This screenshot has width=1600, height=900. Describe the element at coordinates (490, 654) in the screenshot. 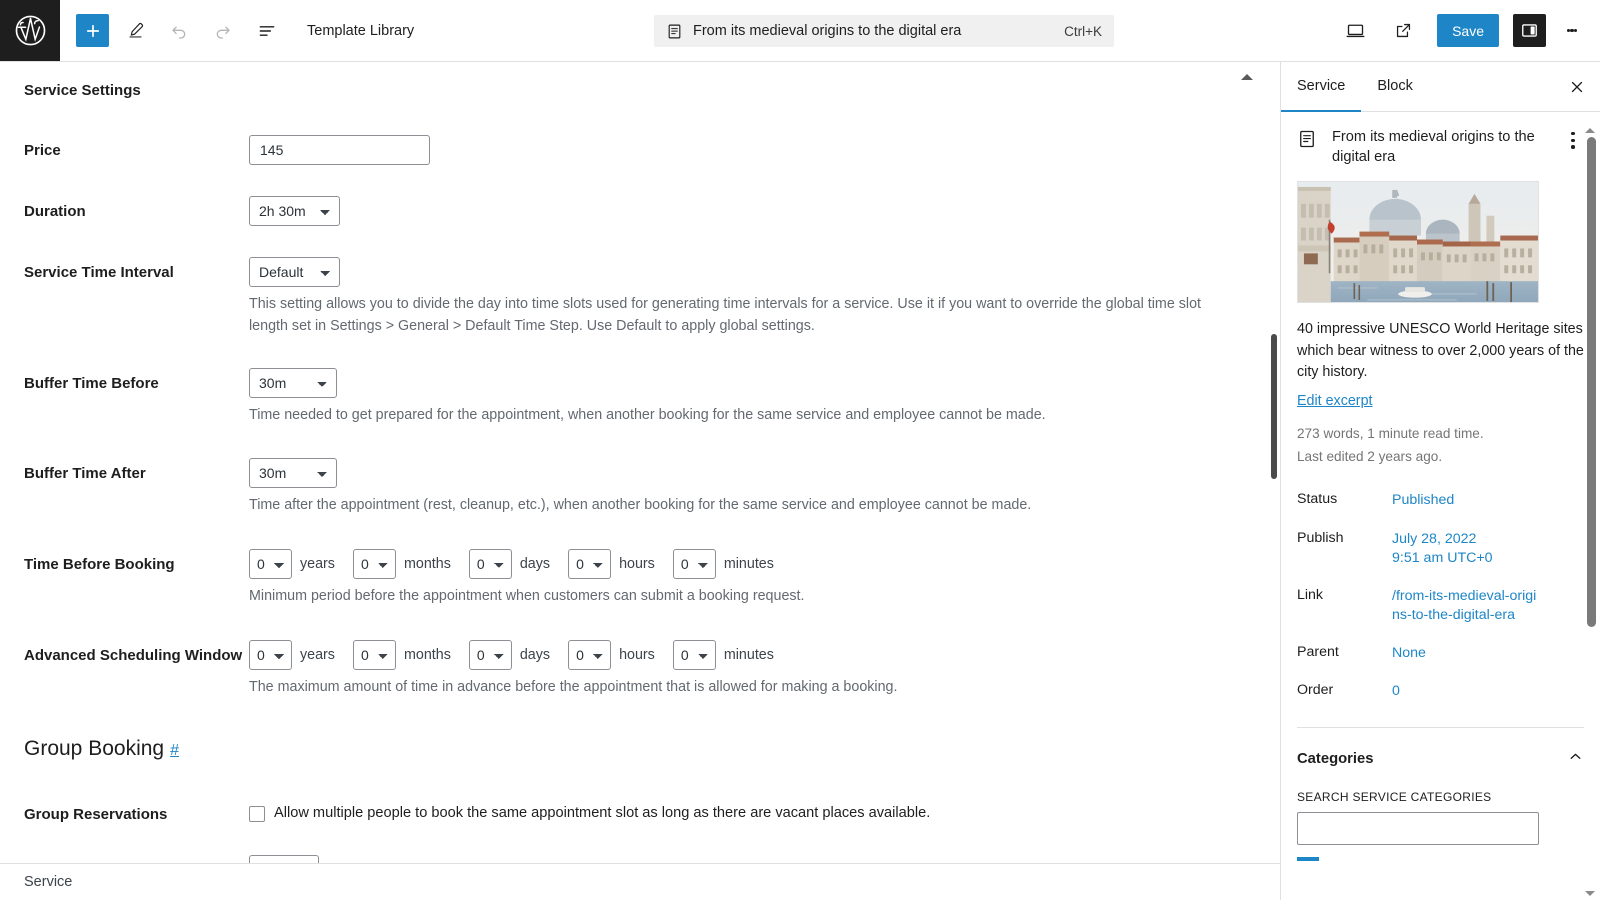

I see `asw-days-select: 0` at that location.